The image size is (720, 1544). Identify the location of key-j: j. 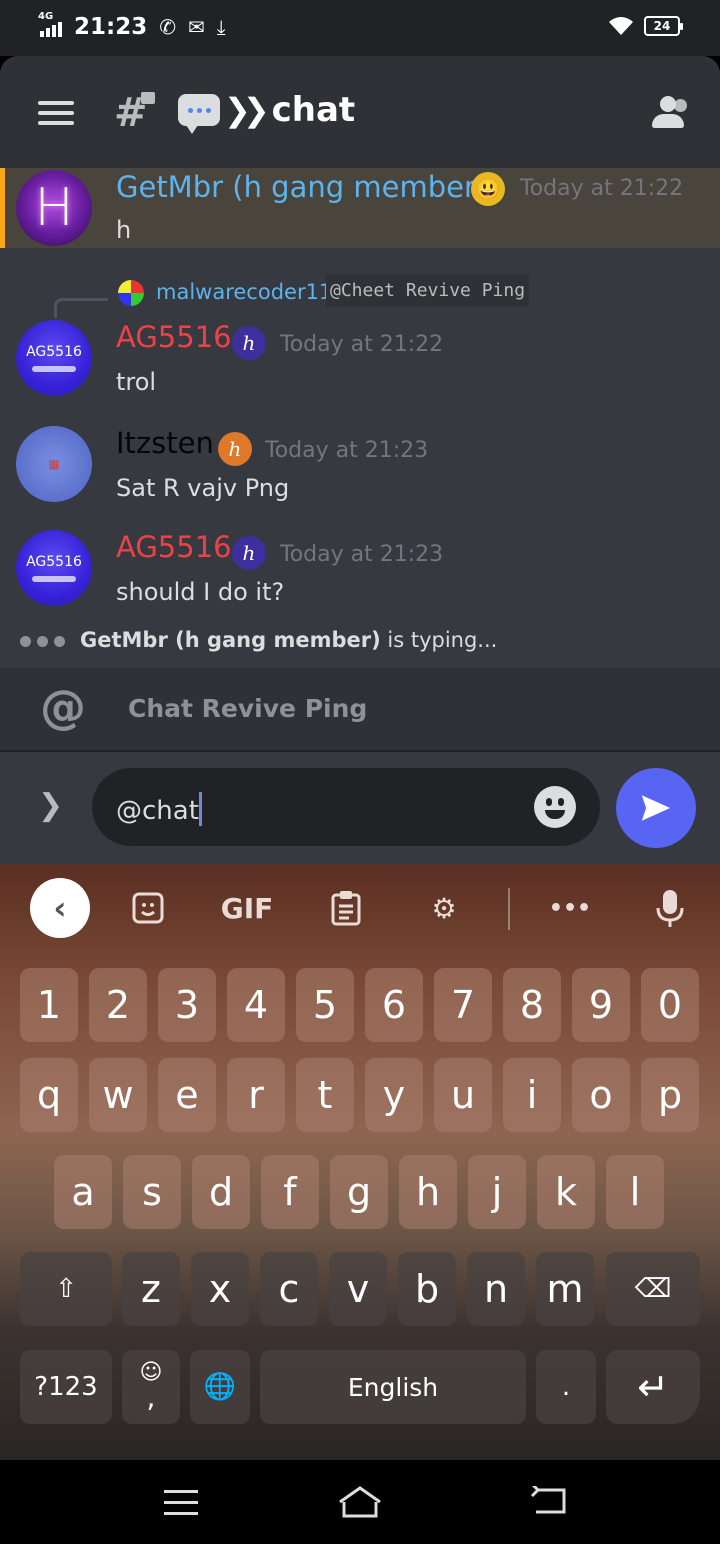
(497, 1192).